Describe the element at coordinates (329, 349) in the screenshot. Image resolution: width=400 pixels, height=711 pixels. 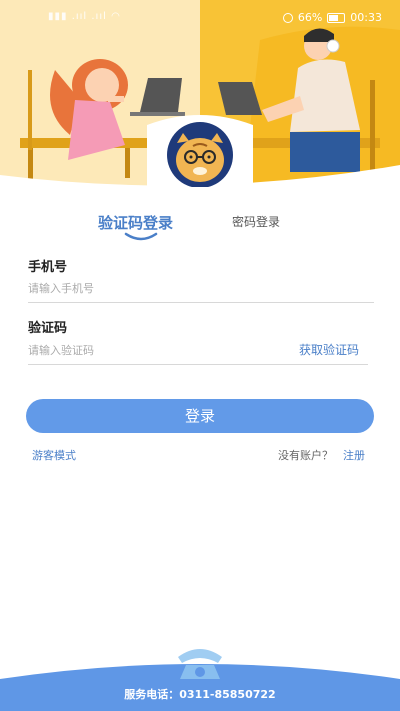
I see `get-code-button: 获取验证码` at that location.